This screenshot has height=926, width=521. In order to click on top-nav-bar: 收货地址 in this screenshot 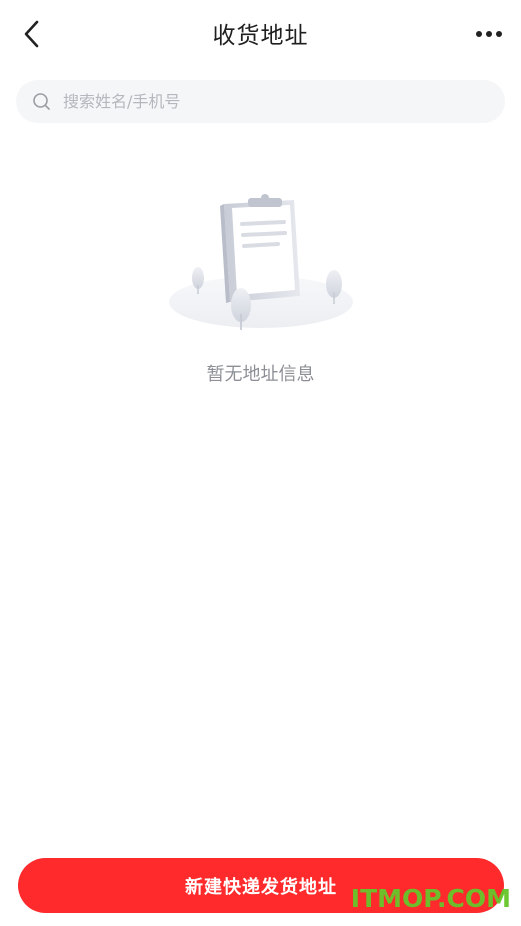, I will do `click(260, 33)`.